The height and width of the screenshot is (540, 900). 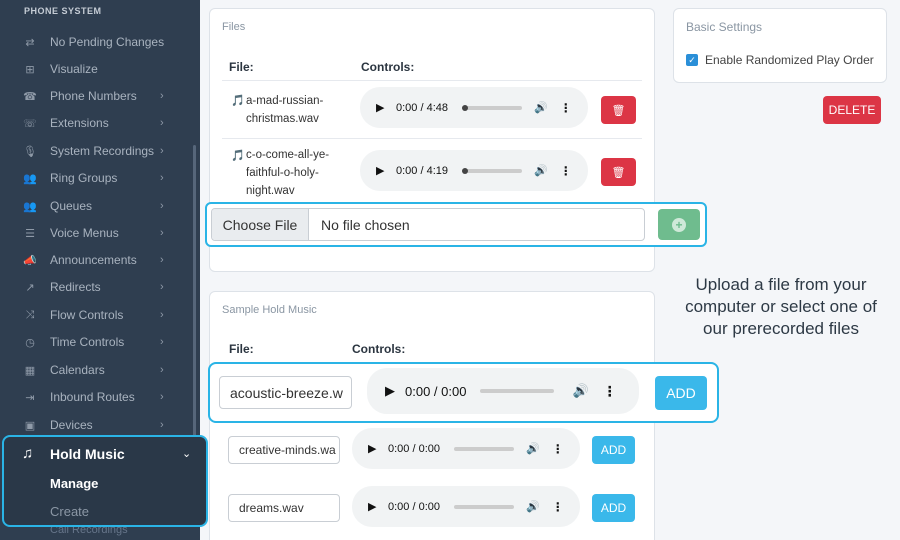 I want to click on sidebar-item-label: Time Controls, so click(x=87, y=342).